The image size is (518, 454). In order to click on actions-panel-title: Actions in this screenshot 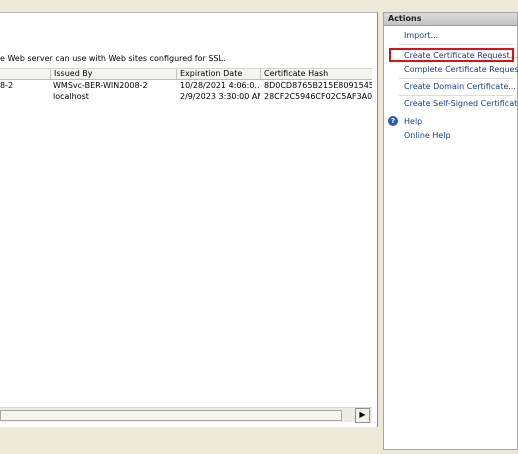, I will do `click(450, 19)`.